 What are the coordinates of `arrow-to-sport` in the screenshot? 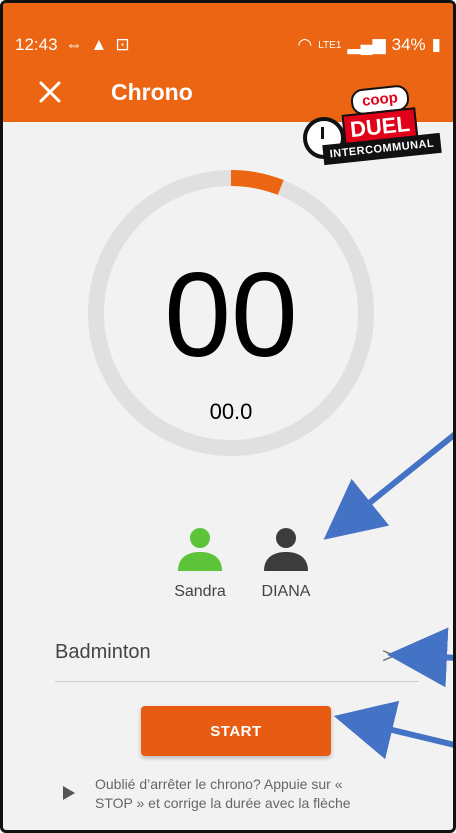 It's located at (420, 657).